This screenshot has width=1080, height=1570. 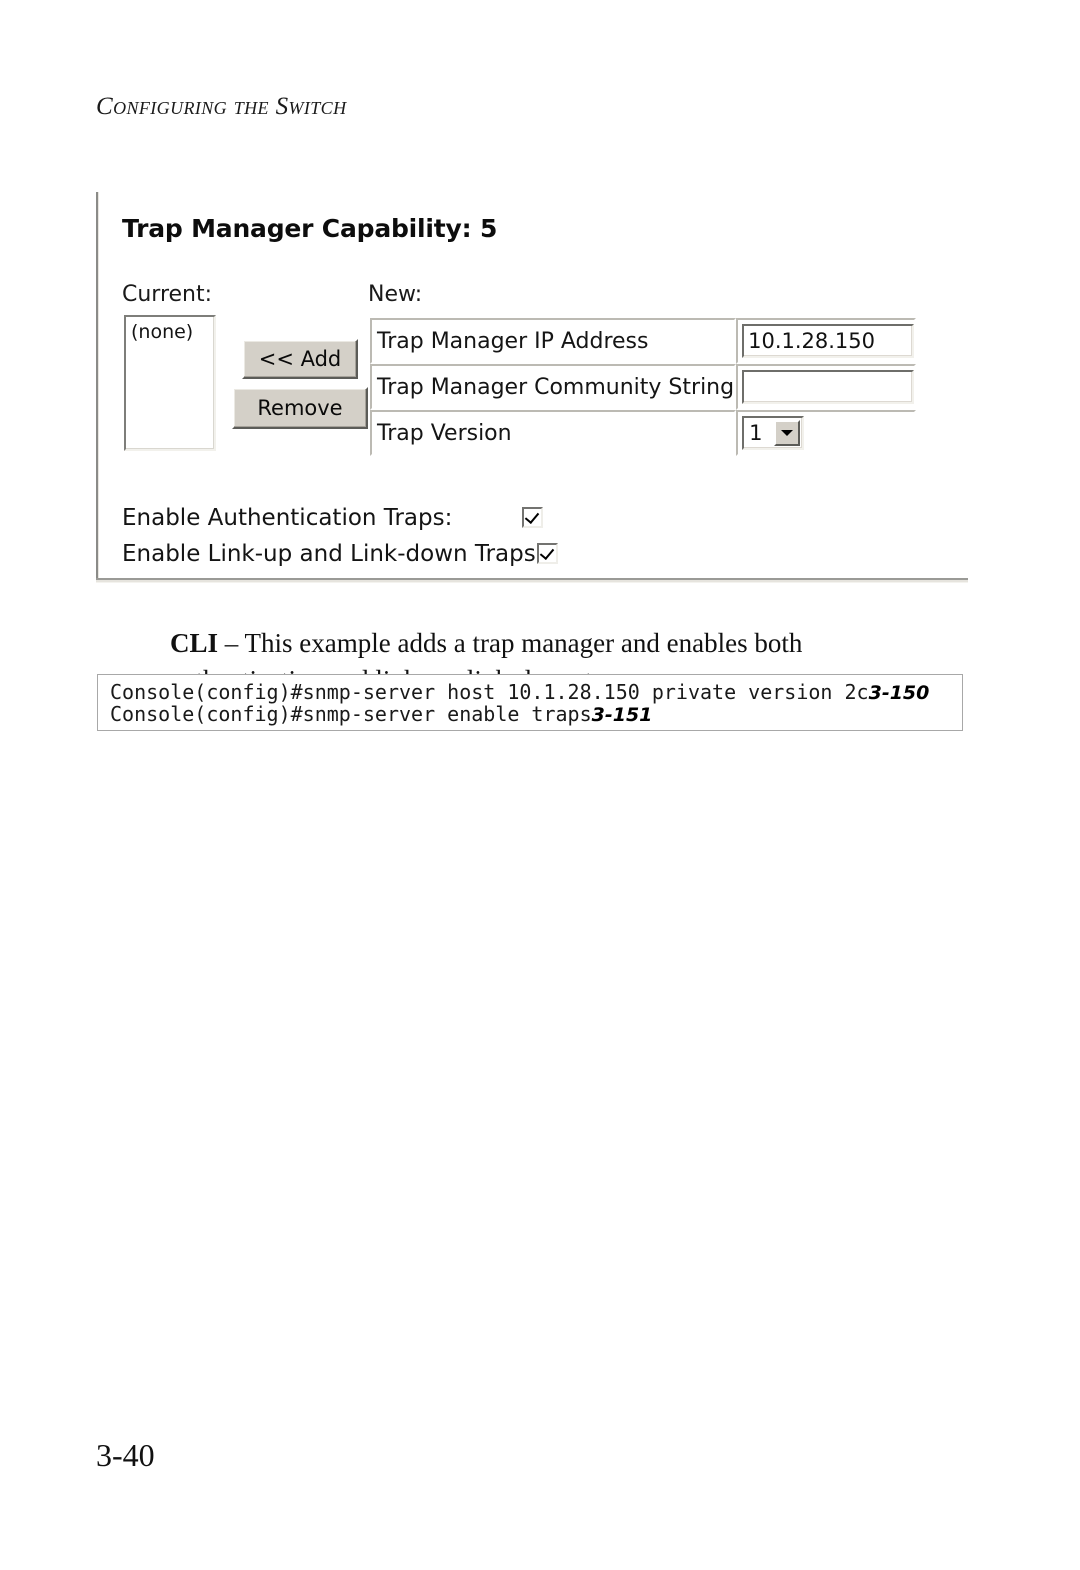 What do you see at coordinates (899, 693) in the screenshot?
I see `cross-reference-link: 3-150` at bounding box center [899, 693].